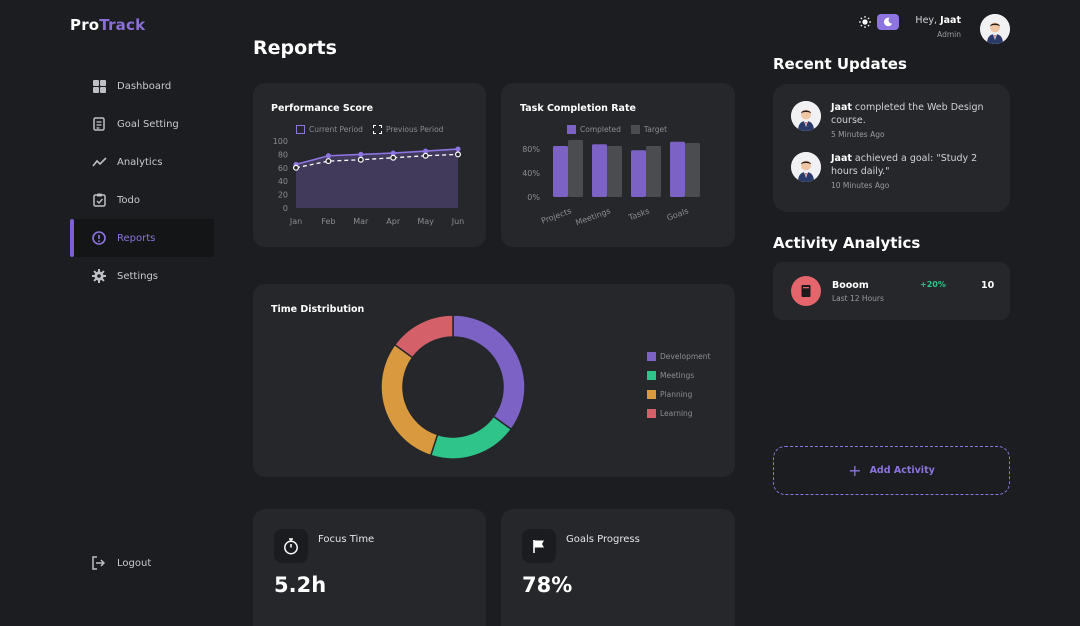 Image resolution: width=1080 pixels, height=626 pixels. Describe the element at coordinates (933, 284) in the screenshot. I see `activity-change-badge: +20%` at that location.